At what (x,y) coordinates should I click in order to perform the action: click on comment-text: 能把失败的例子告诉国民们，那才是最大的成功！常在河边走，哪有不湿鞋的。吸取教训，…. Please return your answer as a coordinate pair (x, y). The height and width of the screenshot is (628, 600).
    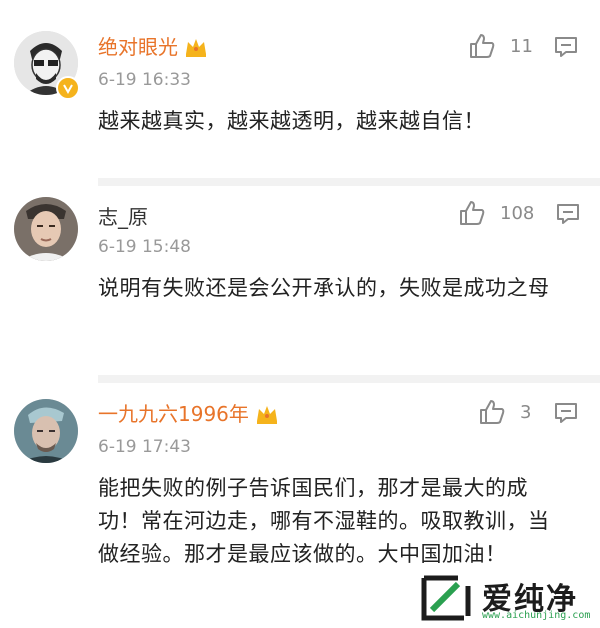
    Looking at the image, I should click on (324, 521).